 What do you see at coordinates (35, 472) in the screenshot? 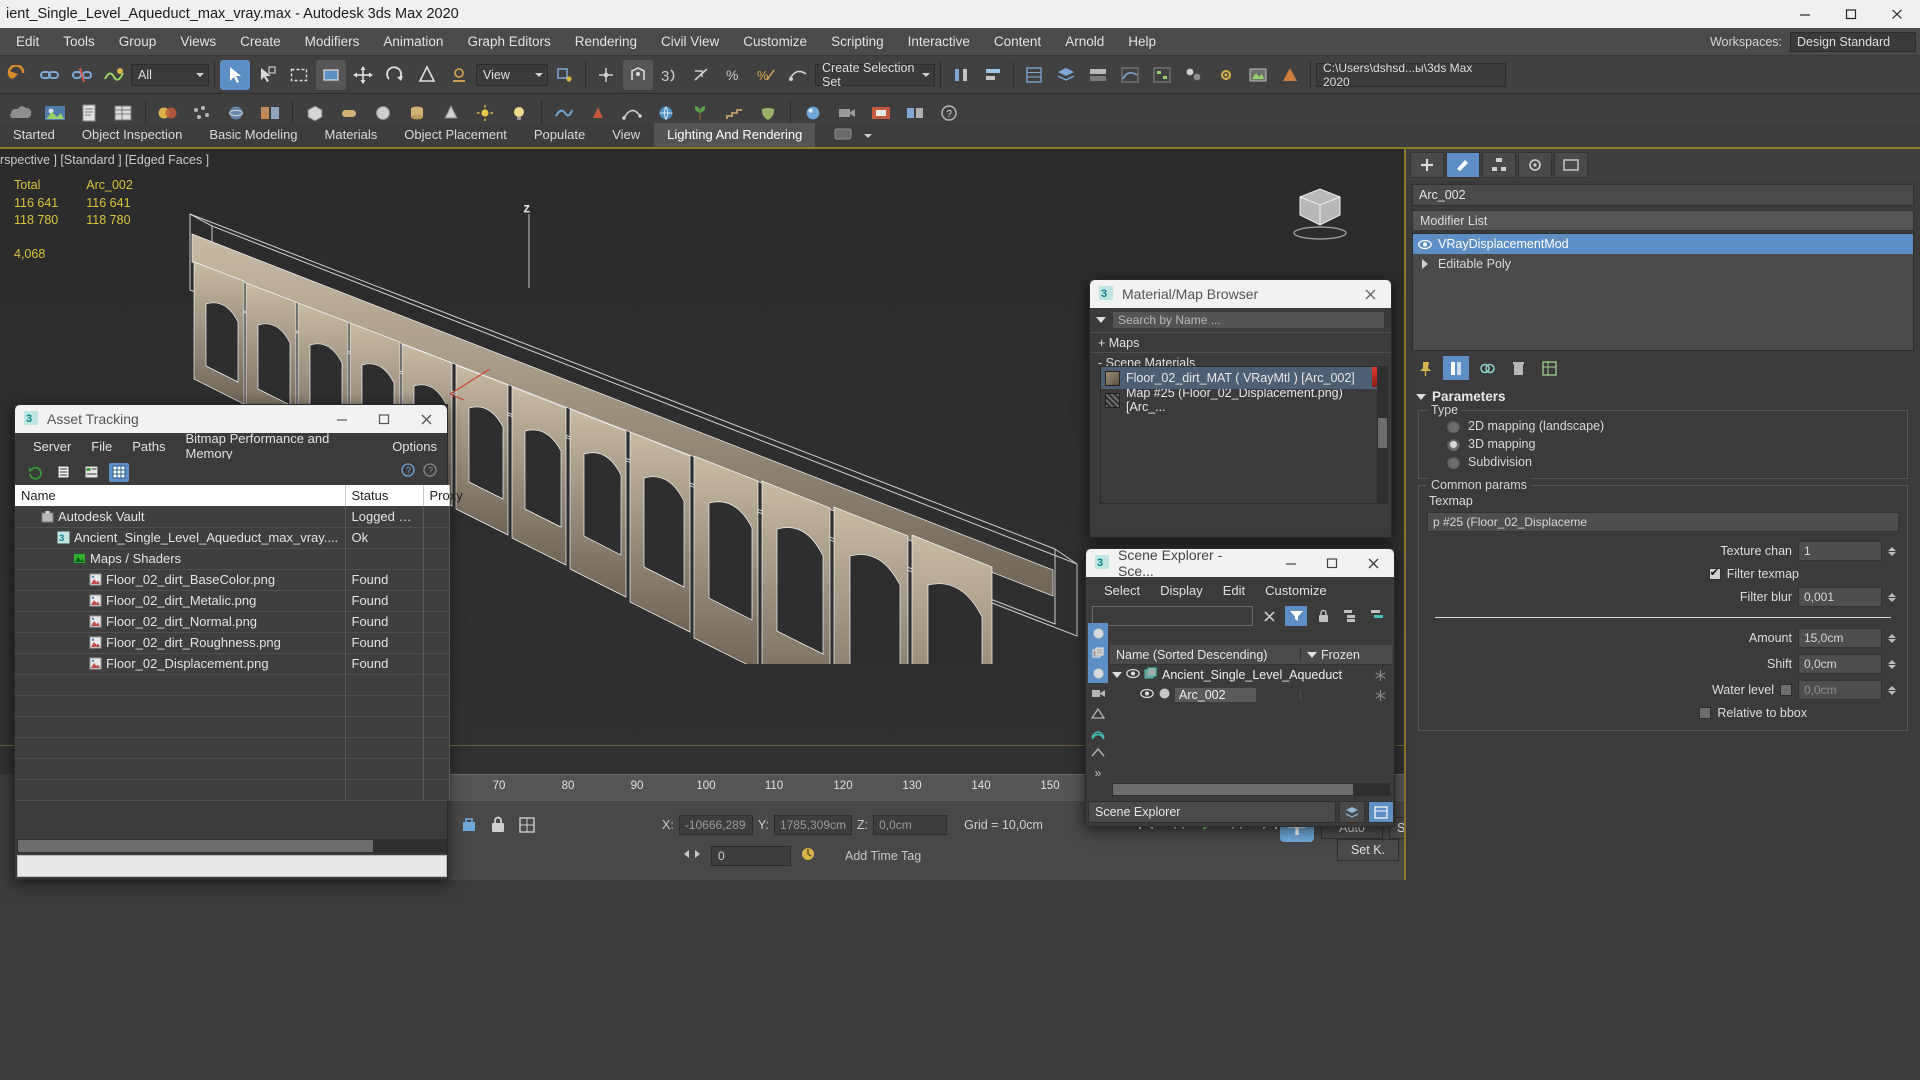
I see `refresh-icon` at bounding box center [35, 472].